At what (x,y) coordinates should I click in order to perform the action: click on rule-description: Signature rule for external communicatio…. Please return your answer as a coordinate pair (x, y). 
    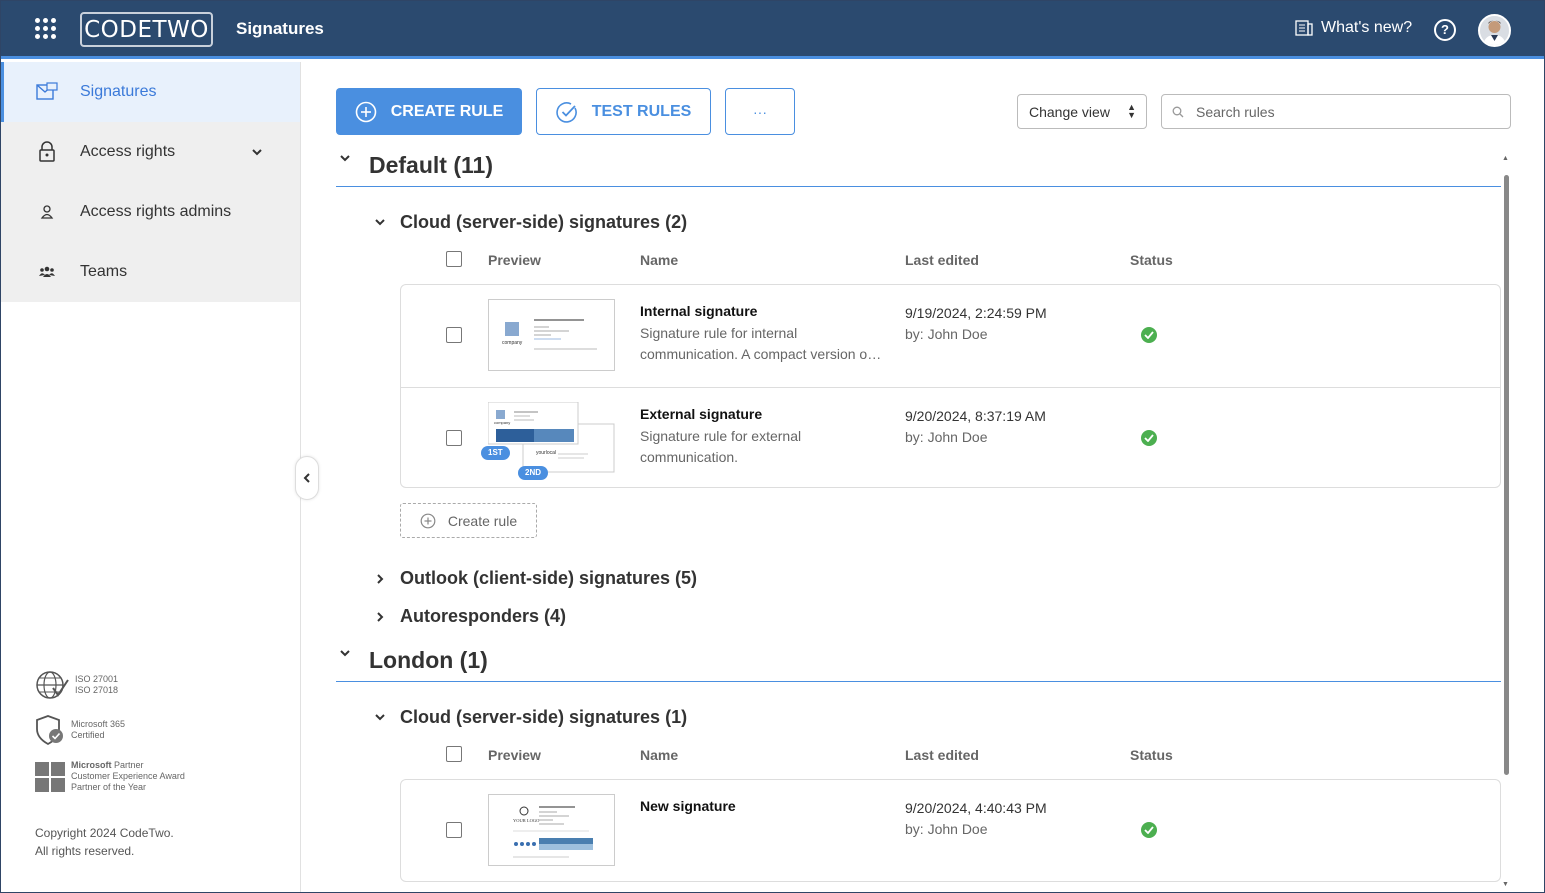
    Looking at the image, I should click on (721, 446).